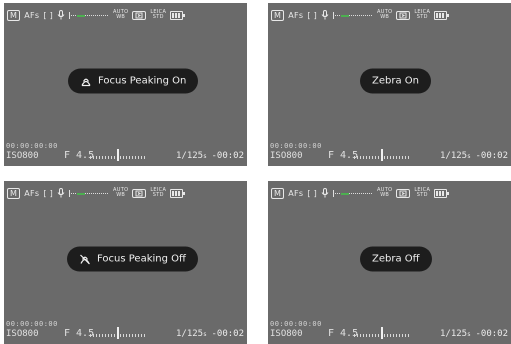  I want to click on toast-message: Focus Peaking Off, so click(141, 259).